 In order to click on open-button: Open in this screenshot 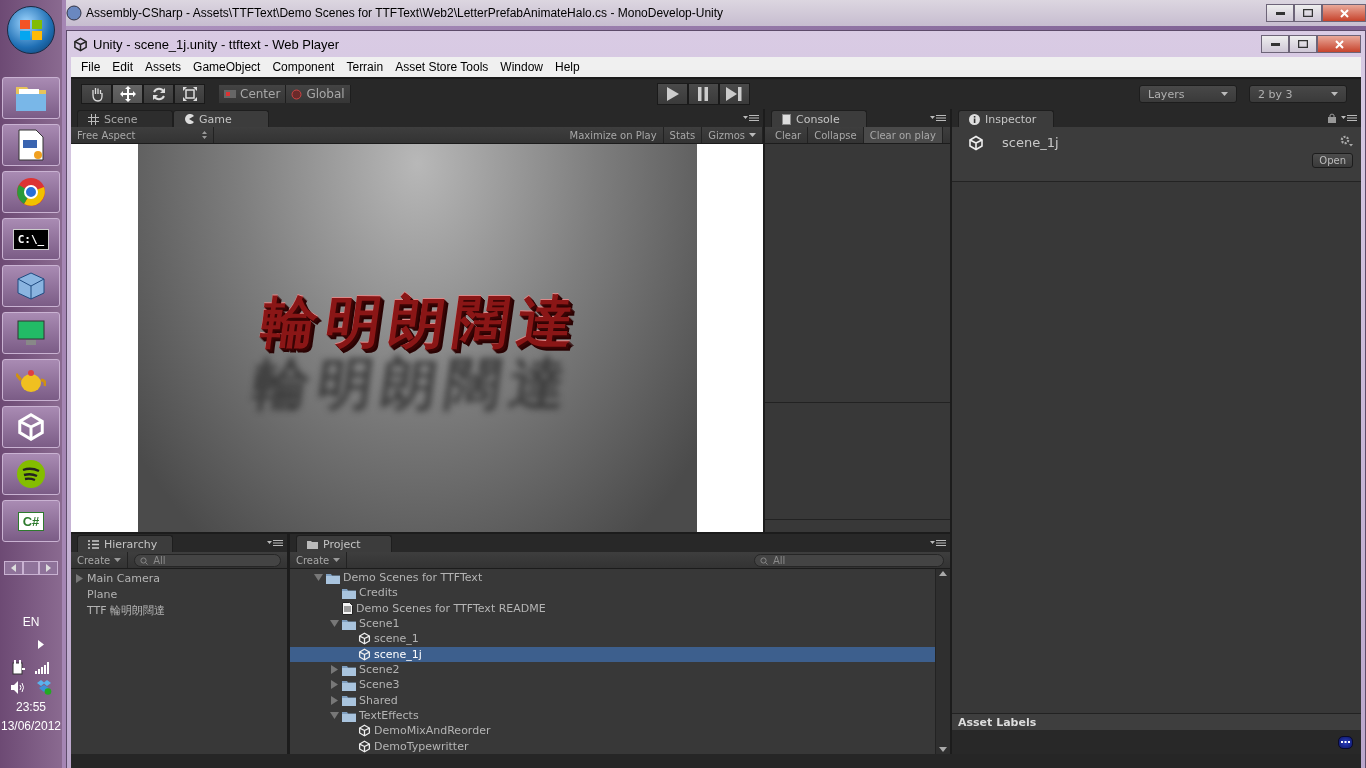, I will do `click(1332, 160)`.